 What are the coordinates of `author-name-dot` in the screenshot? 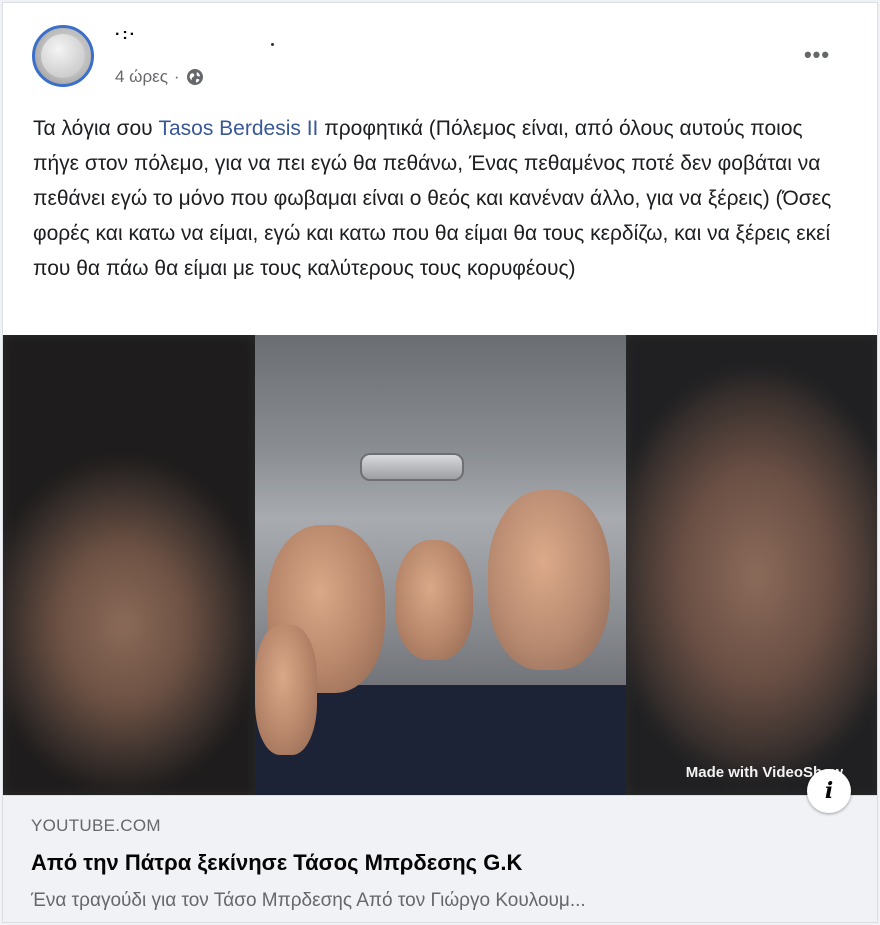 It's located at (272, 44).